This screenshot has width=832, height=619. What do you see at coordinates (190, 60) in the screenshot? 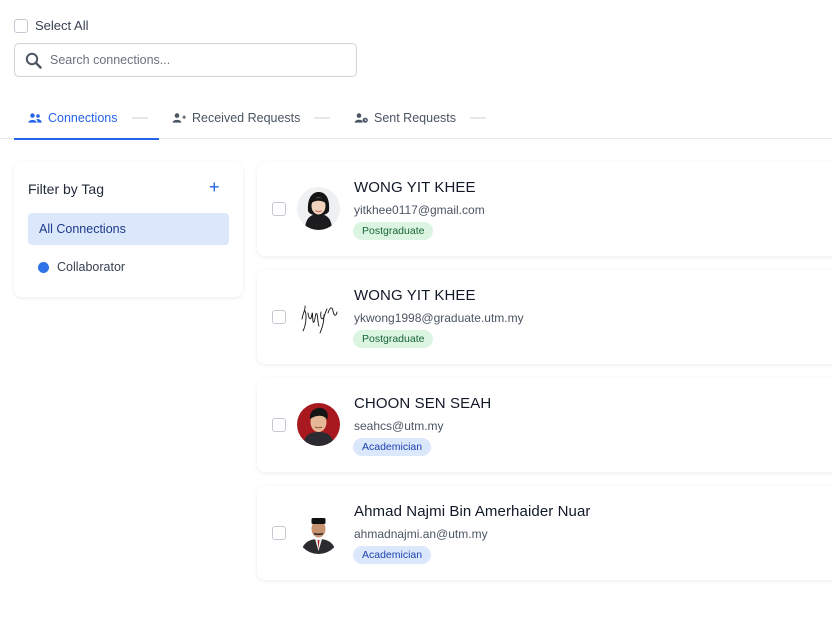
I see `search-input` at bounding box center [190, 60].